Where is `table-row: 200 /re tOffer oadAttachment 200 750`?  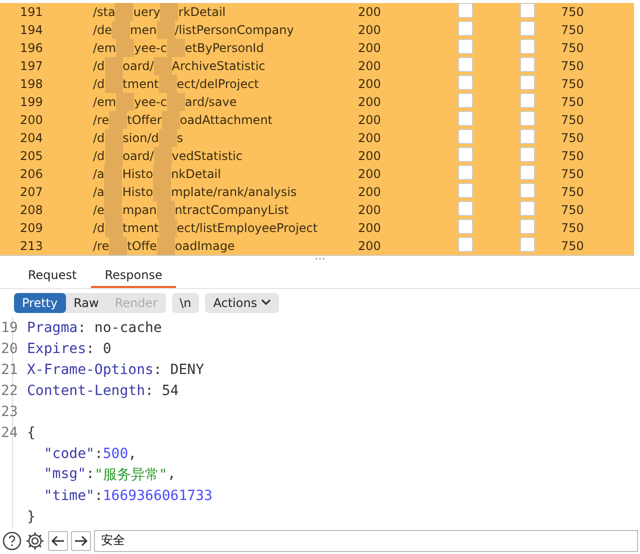 table-row: 200 /re tOffer oadAttachment 200 750 is located at coordinates (317, 120).